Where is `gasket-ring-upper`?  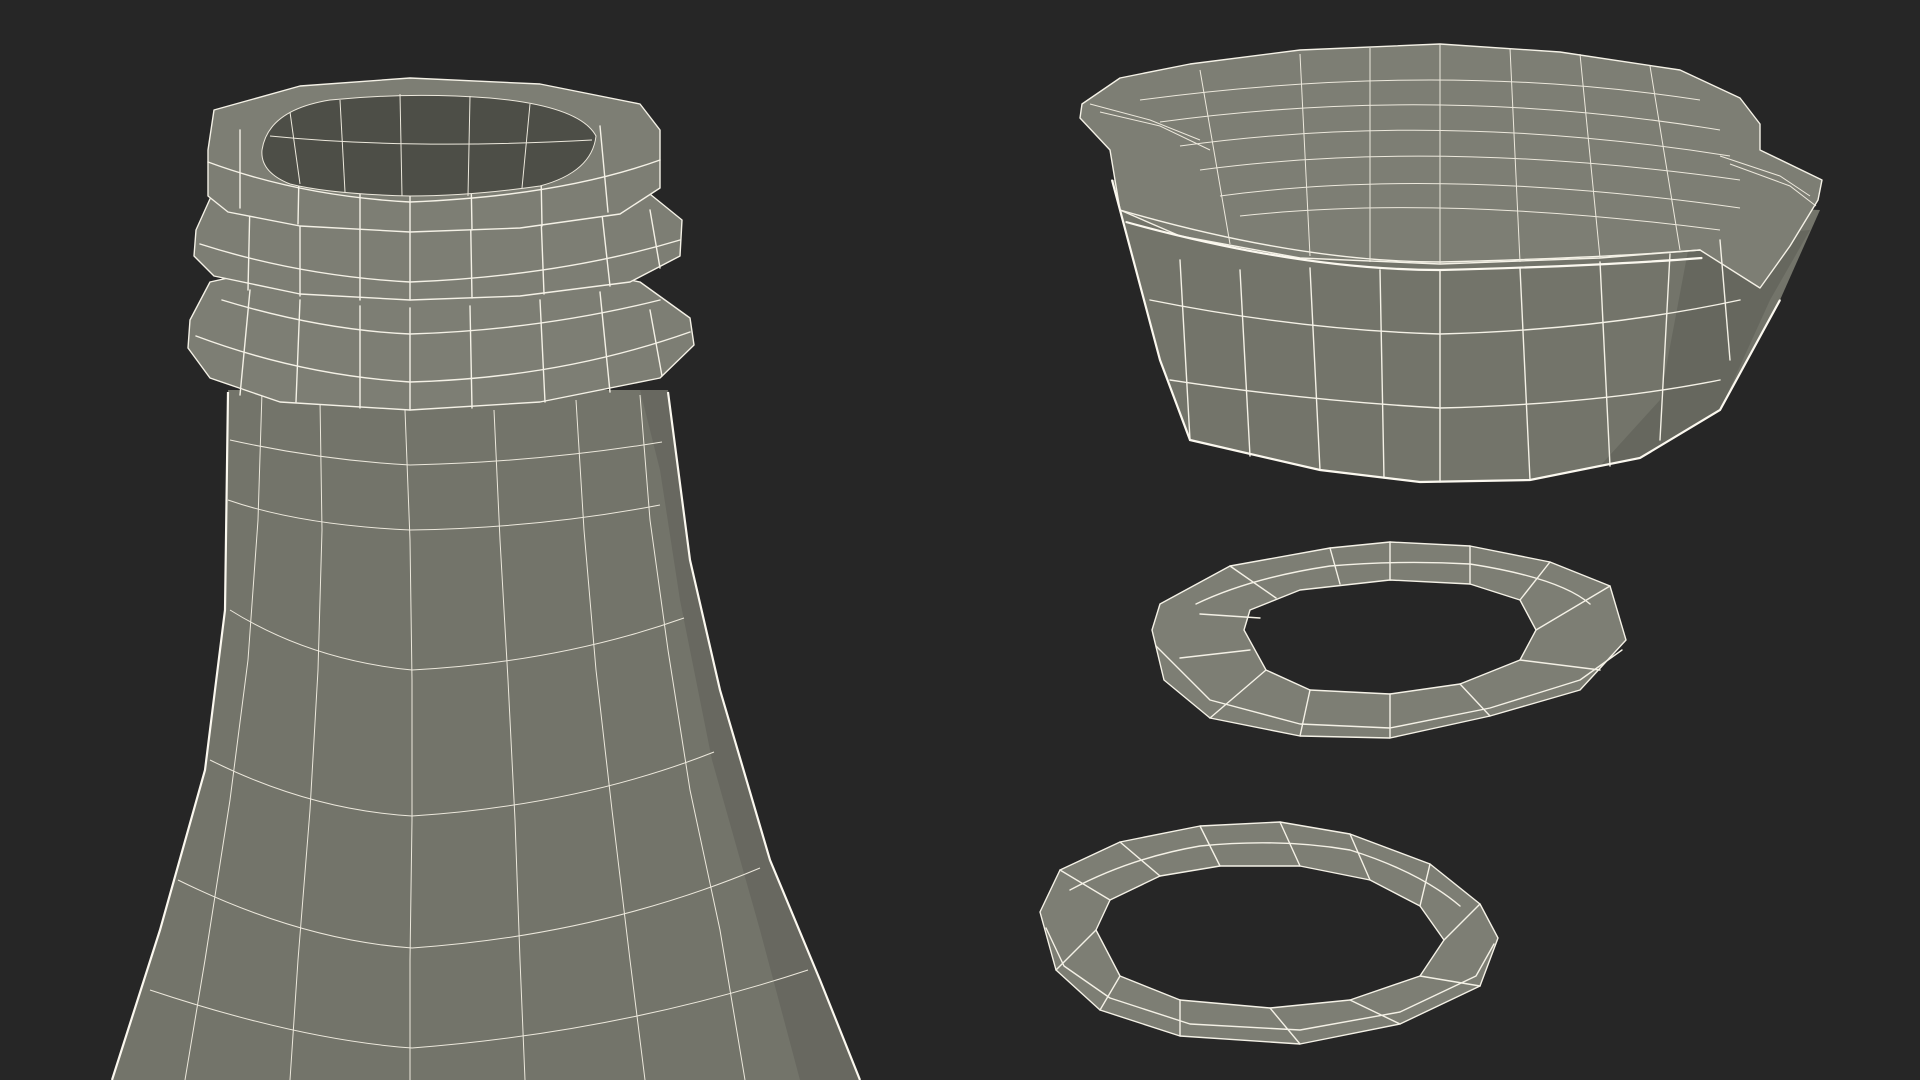
gasket-ring-upper is located at coordinates (1389, 640).